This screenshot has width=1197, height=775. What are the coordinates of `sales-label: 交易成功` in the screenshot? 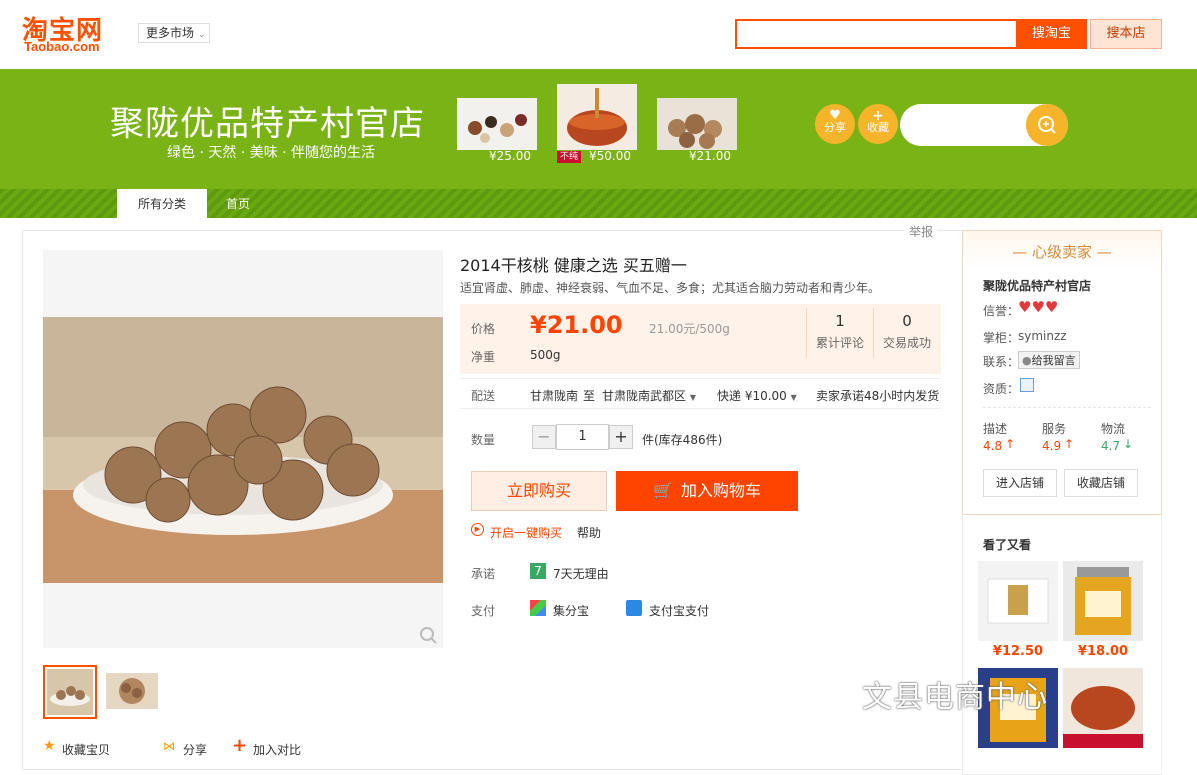 It's located at (906, 343).